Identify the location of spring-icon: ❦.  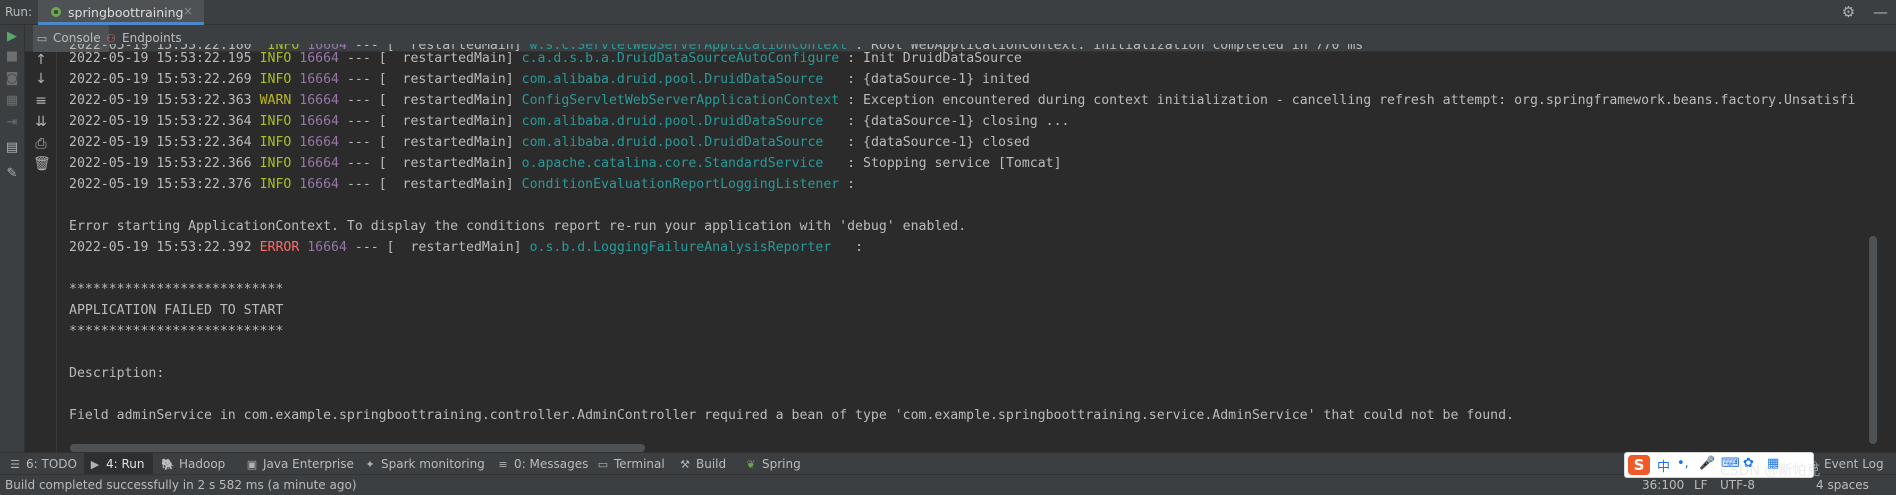
(751, 464).